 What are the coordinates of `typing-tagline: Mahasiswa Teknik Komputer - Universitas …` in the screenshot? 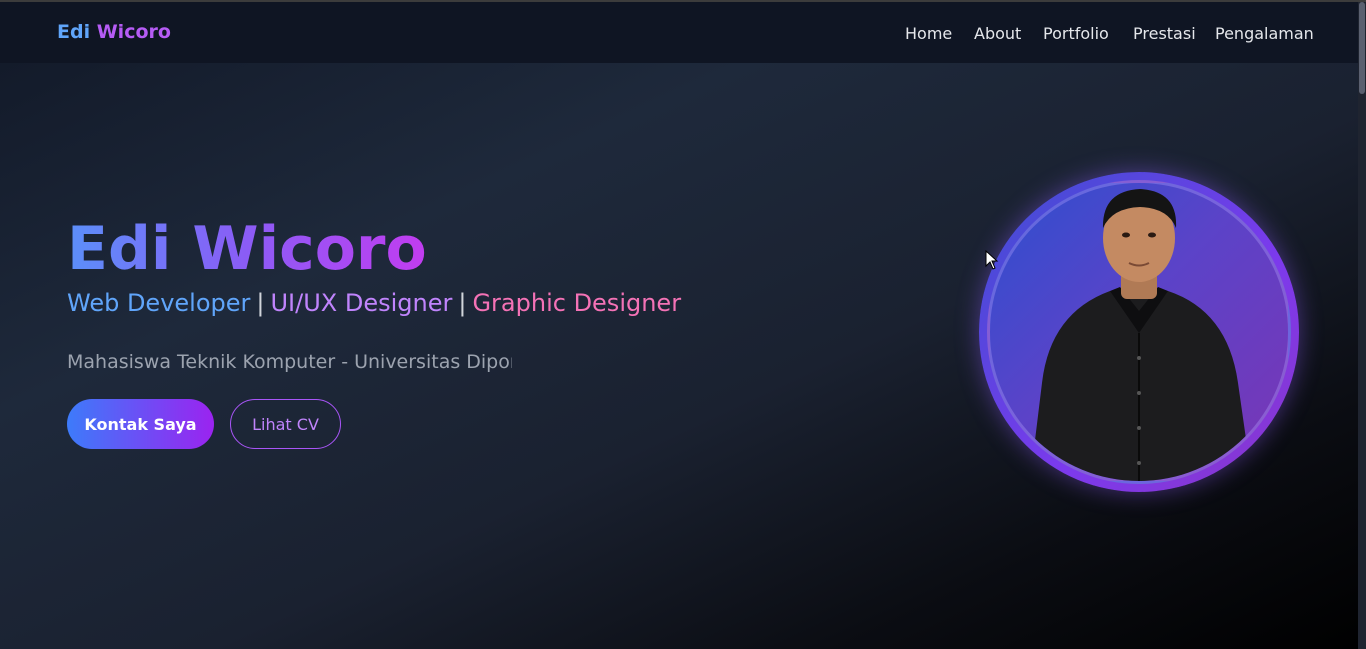 It's located at (289, 362).